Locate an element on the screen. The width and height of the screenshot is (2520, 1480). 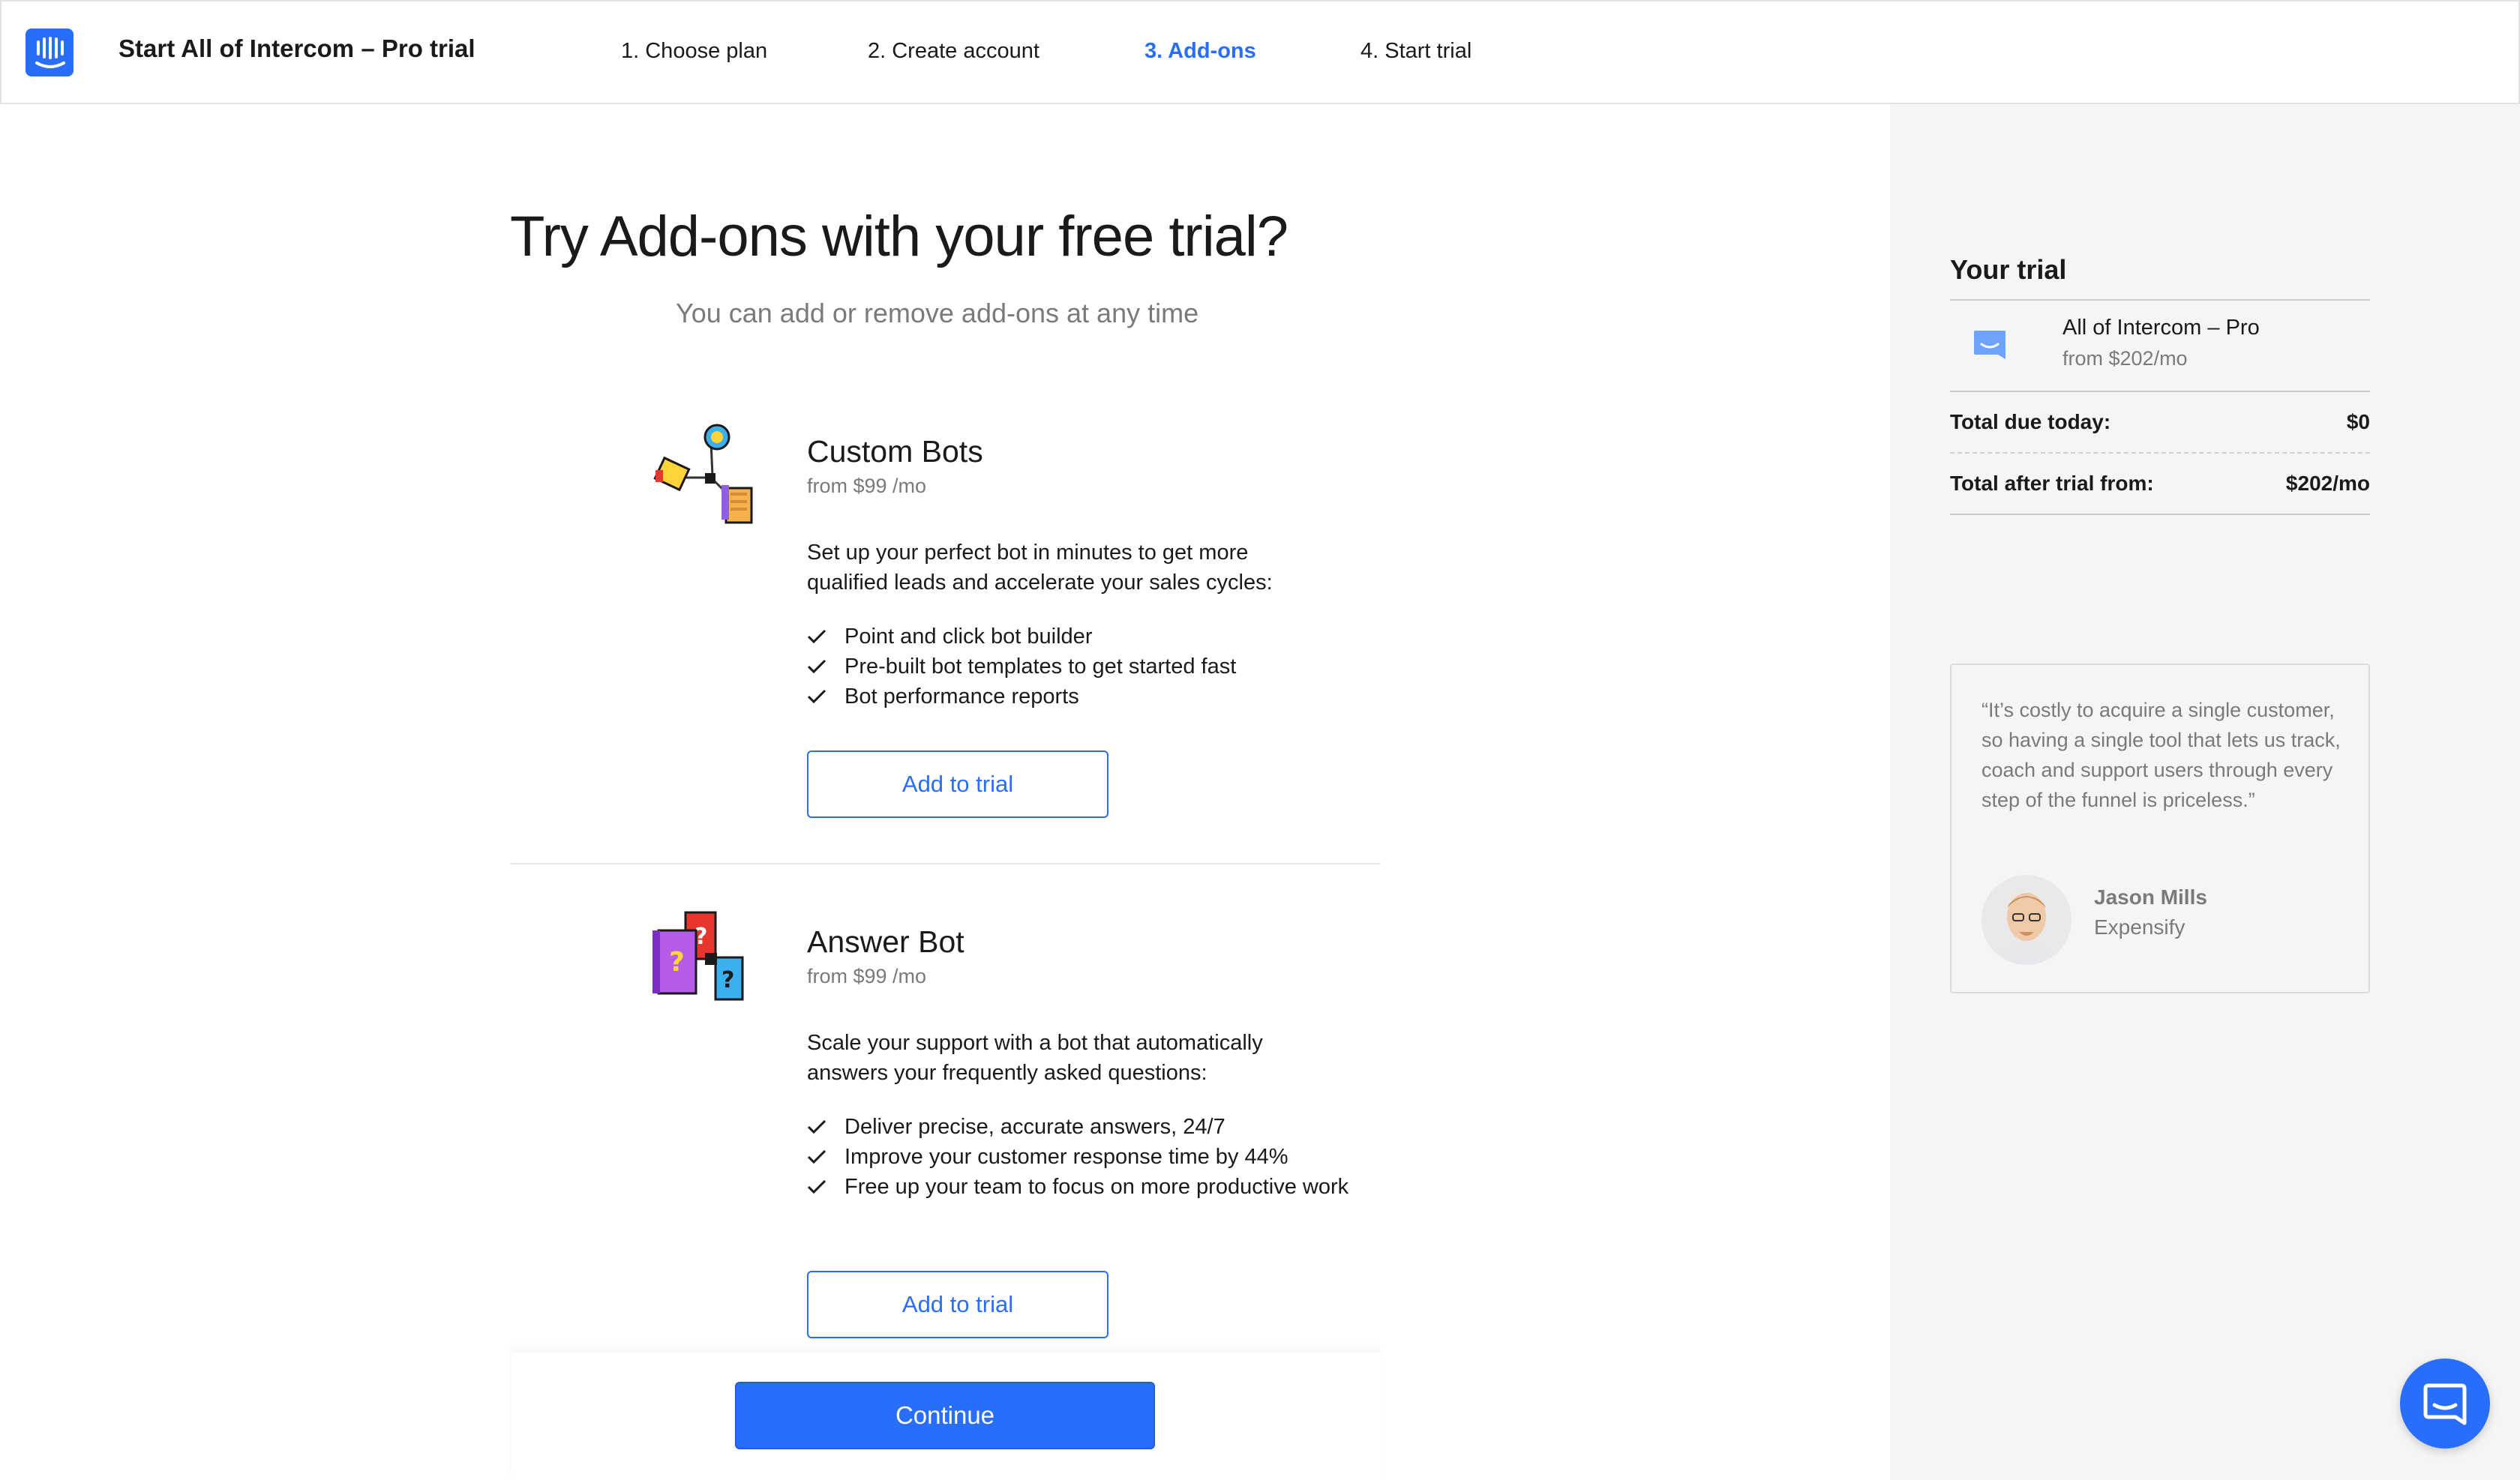
sidebar-title: Your trial is located at coordinates (2008, 269).